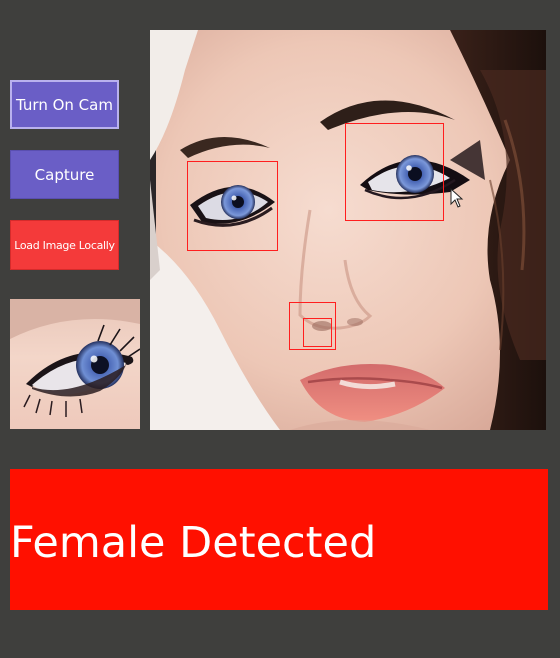 The height and width of the screenshot is (658, 560). I want to click on capture-label: Capture, so click(64, 174).